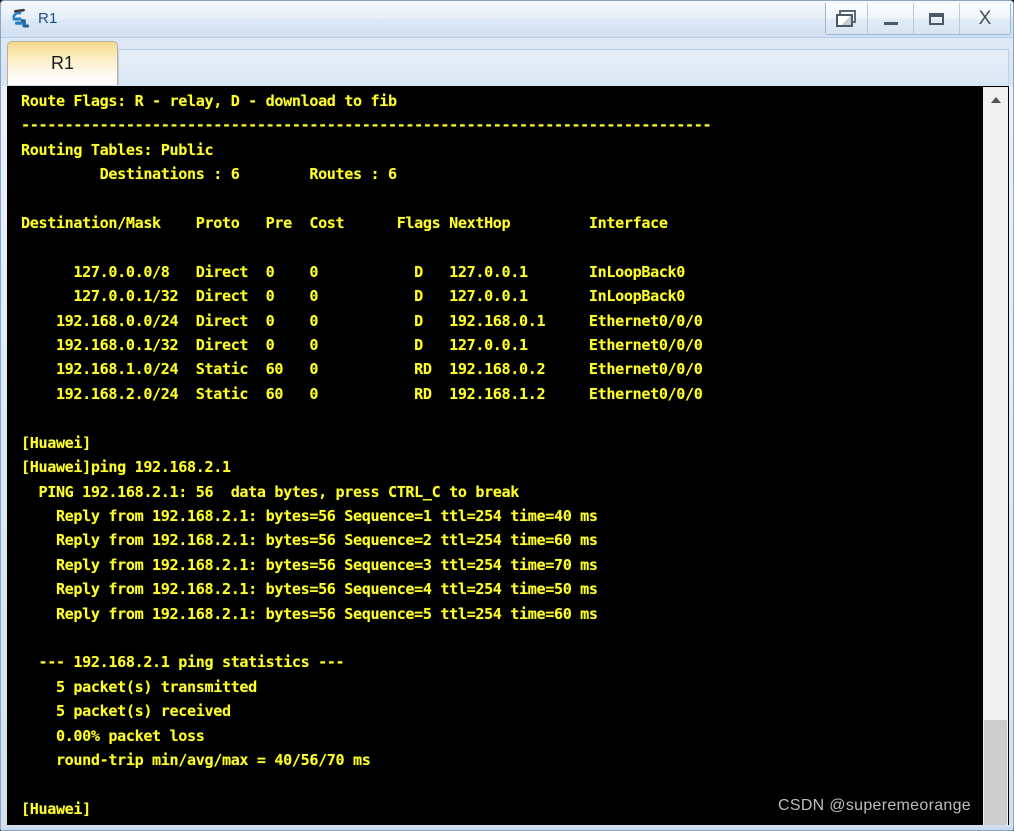 The width and height of the screenshot is (1014, 831). Describe the element at coordinates (48, 18) in the screenshot. I see `window-title: R1` at that location.